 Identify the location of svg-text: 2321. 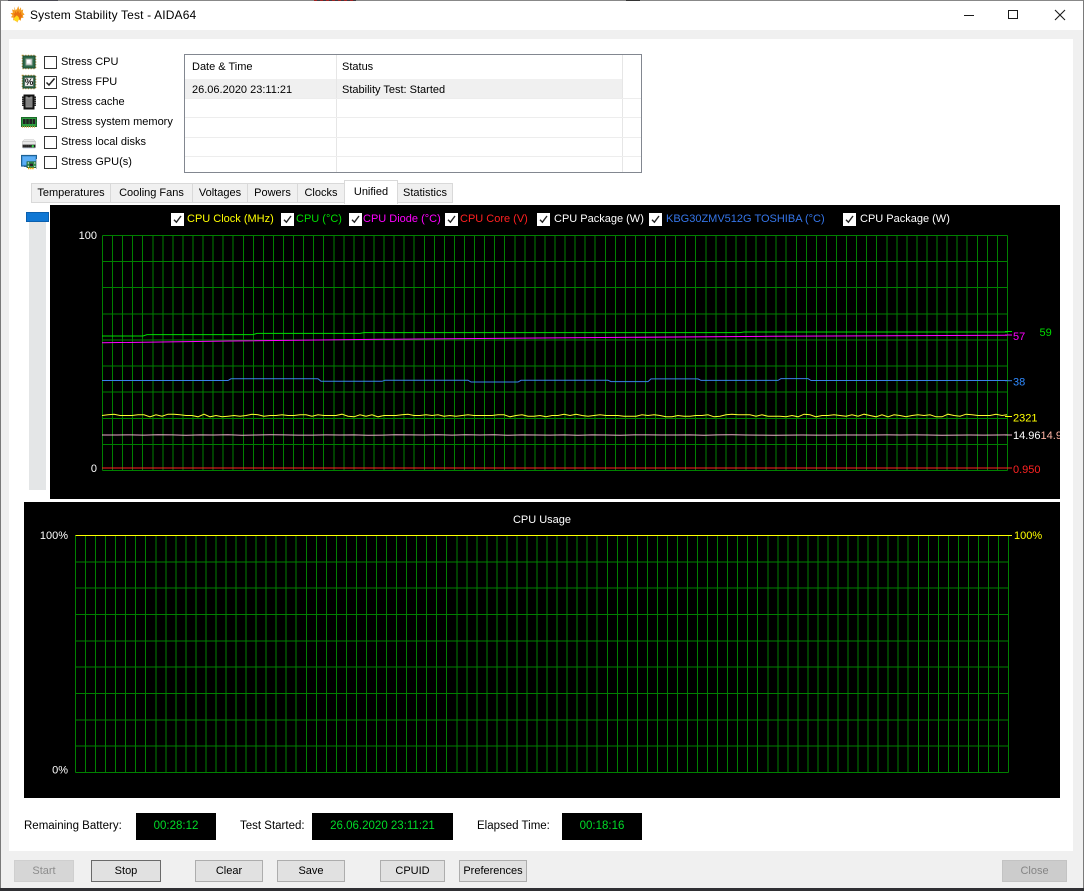
(1025, 419).